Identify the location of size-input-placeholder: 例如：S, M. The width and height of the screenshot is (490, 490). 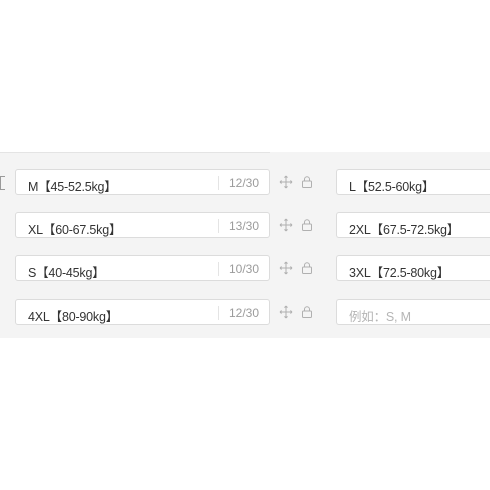
(380, 317).